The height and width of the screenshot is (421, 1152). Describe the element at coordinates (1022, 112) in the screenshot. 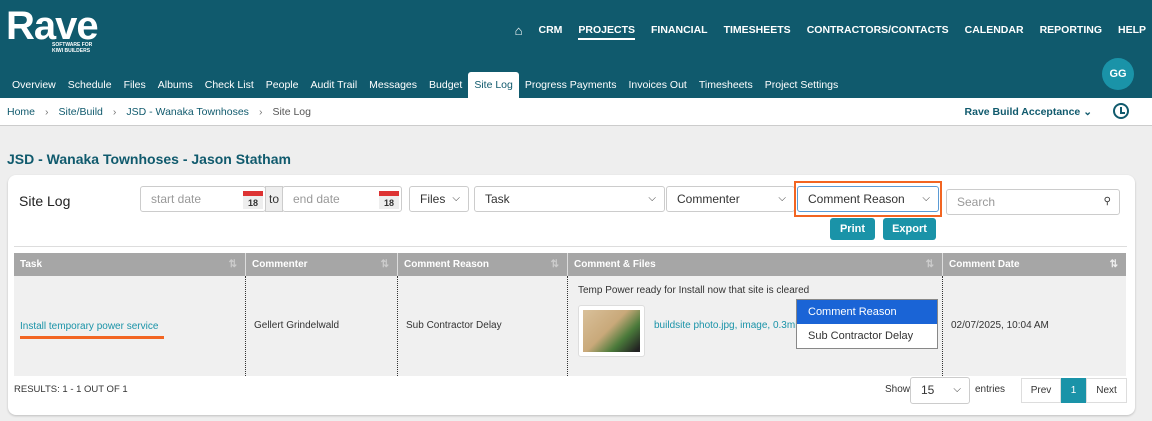

I see `project-selector-label: Rave Build Acceptance` at that location.